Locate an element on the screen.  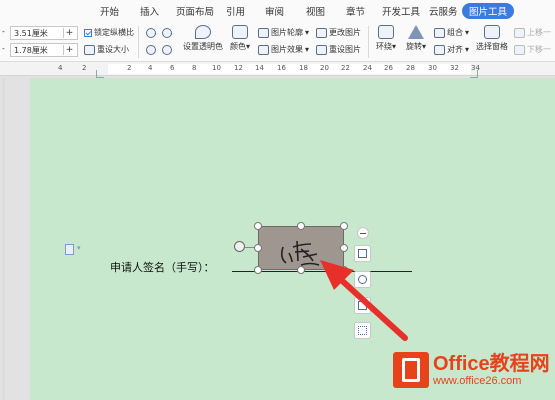
crop-picture-button is located at coordinates (362, 305).